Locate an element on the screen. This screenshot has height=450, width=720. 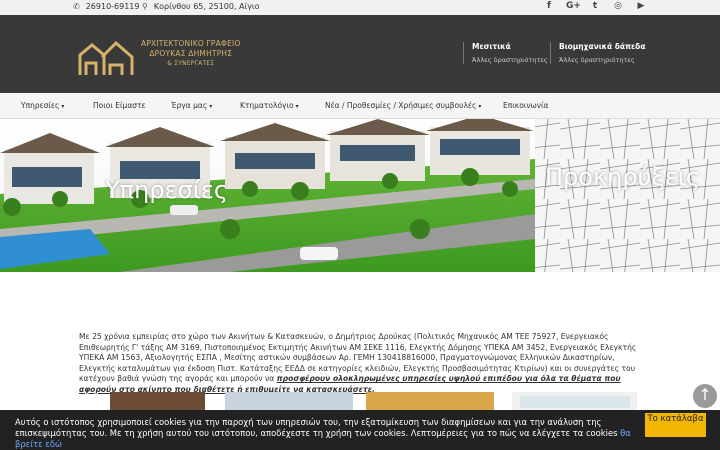
nav-item-cadastre: Κτηματολόγιο ▾ is located at coordinates (269, 105).